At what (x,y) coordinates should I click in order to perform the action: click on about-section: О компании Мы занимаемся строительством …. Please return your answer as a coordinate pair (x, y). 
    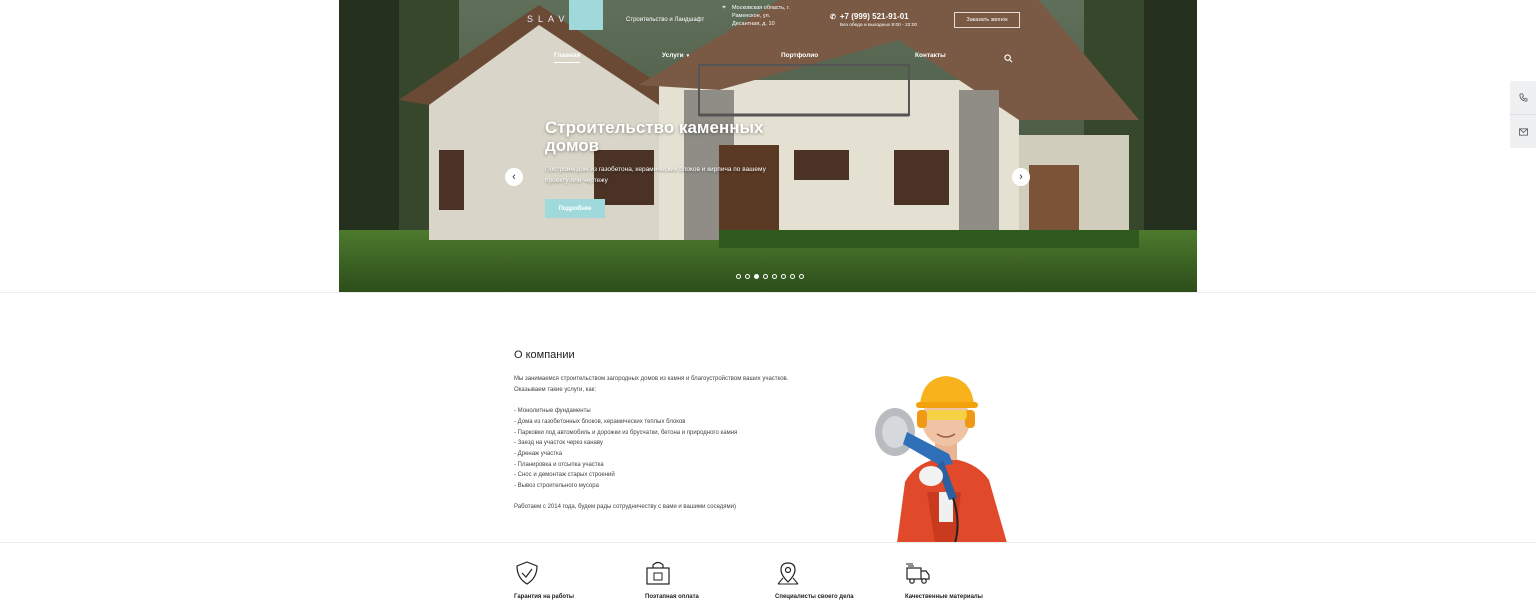
    Looking at the image, I should click on (679, 429).